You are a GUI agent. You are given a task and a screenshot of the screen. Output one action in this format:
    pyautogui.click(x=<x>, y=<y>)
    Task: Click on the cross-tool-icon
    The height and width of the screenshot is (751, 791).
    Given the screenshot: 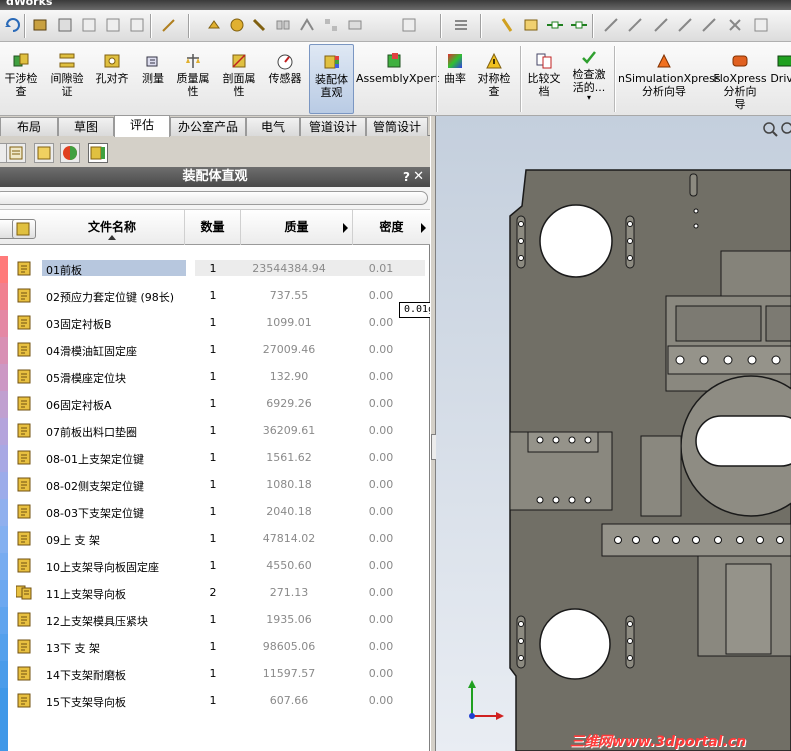 What is the action you would take?
    pyautogui.click(x=735, y=25)
    